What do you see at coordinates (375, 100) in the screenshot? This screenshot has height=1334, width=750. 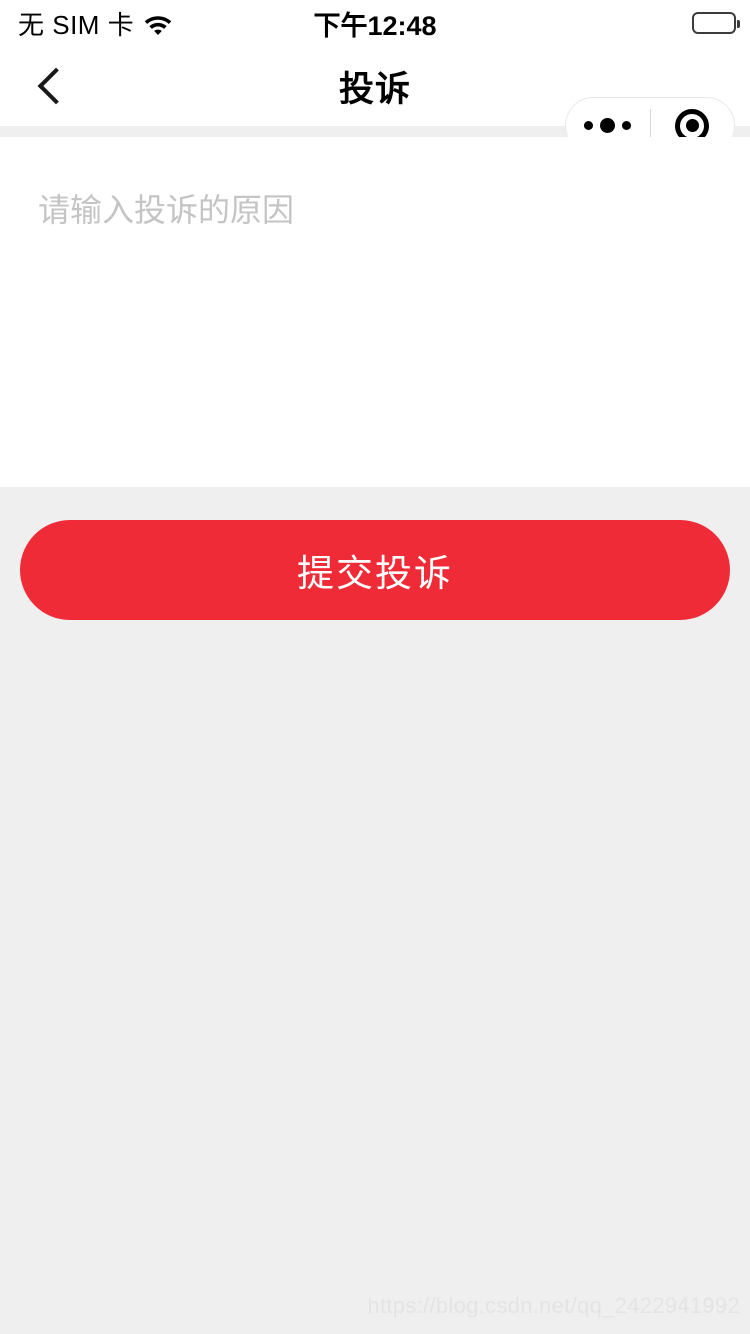 I see `nav-bar: 投诉` at bounding box center [375, 100].